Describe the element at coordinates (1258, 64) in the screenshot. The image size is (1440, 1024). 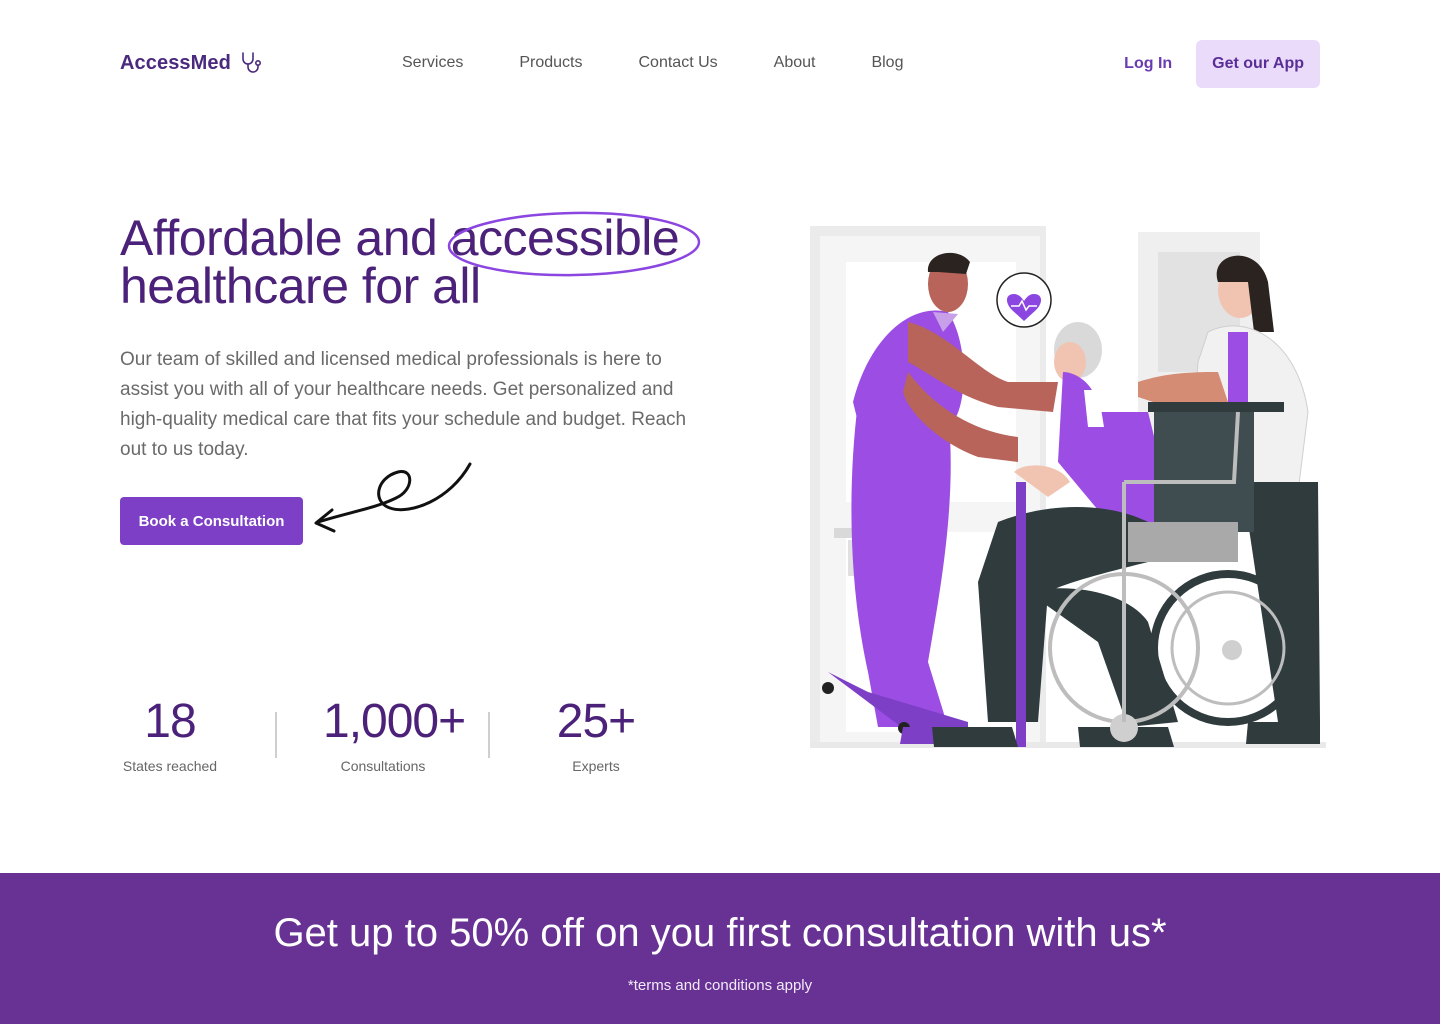
I see `get-app-button: Get our App` at that location.